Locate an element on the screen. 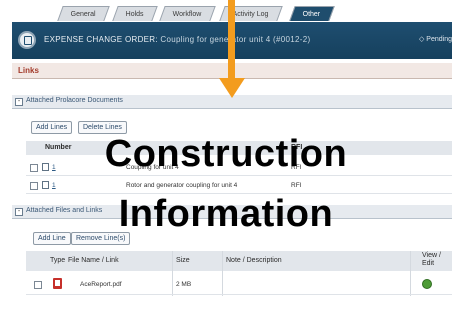 The height and width of the screenshot is (309, 452). column-file-name: File Name / Link is located at coordinates (93, 260).